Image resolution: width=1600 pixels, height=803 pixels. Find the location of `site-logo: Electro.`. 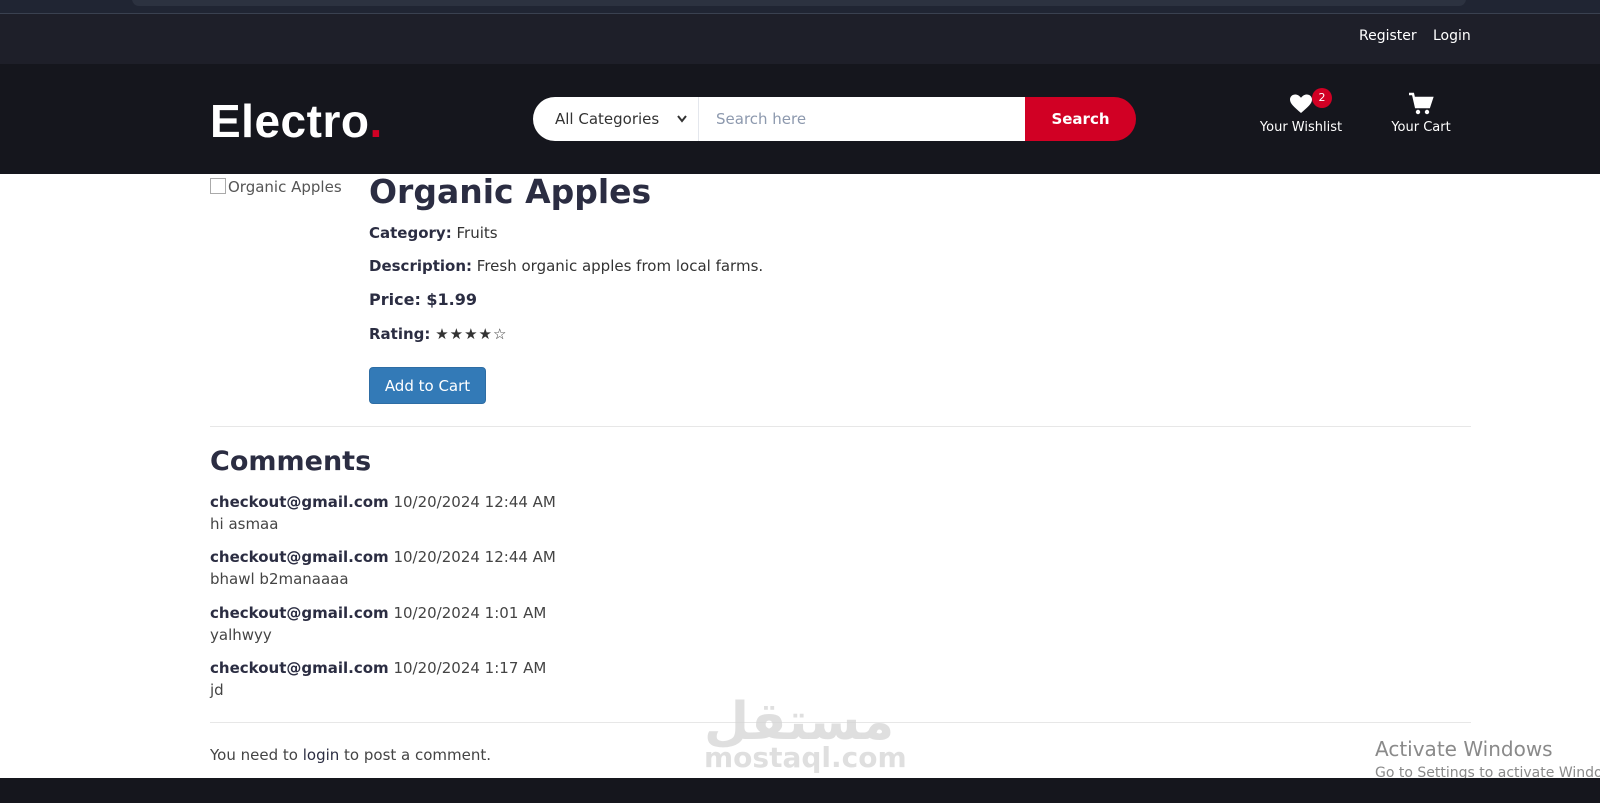

site-logo: Electro. is located at coordinates (296, 121).